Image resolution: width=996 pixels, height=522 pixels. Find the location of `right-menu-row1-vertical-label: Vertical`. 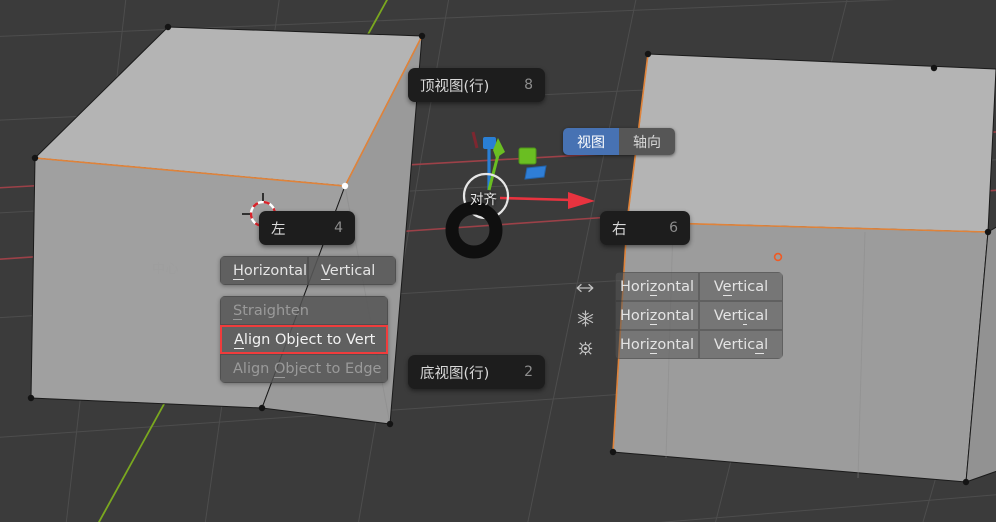

right-menu-row1-vertical-label: Vertical is located at coordinates (741, 287).